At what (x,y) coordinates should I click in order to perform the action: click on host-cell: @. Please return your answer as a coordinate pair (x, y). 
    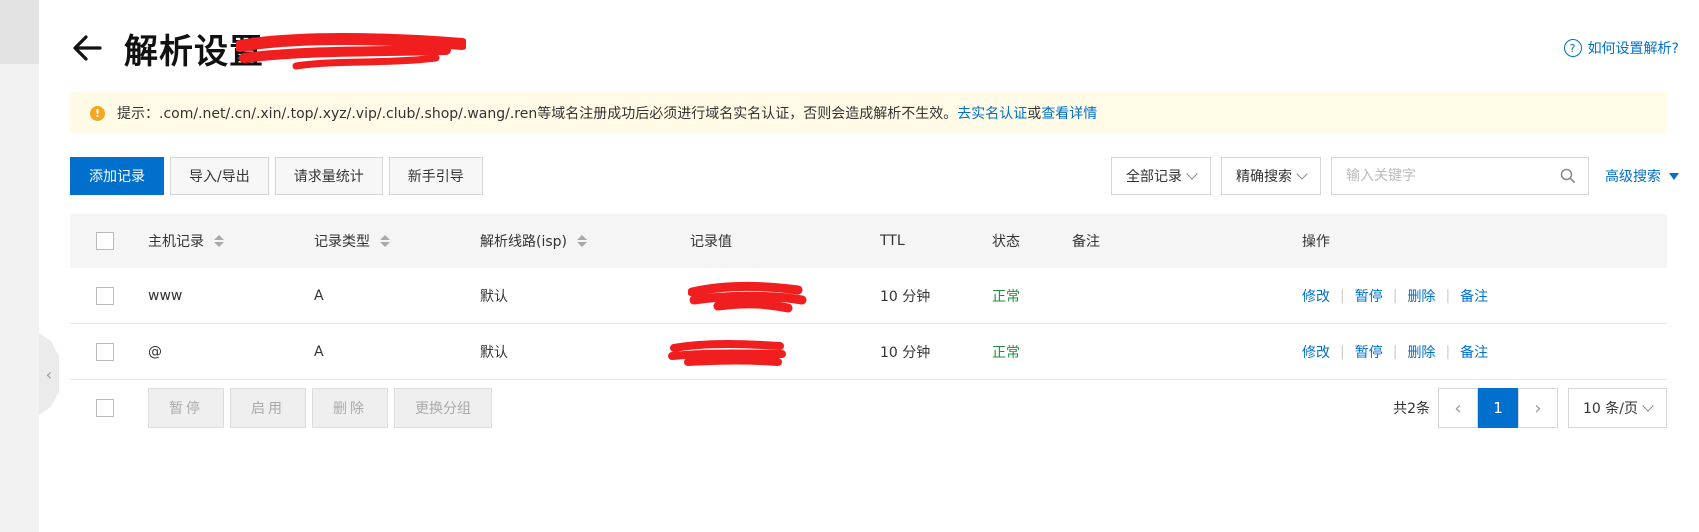
    Looking at the image, I should click on (155, 351).